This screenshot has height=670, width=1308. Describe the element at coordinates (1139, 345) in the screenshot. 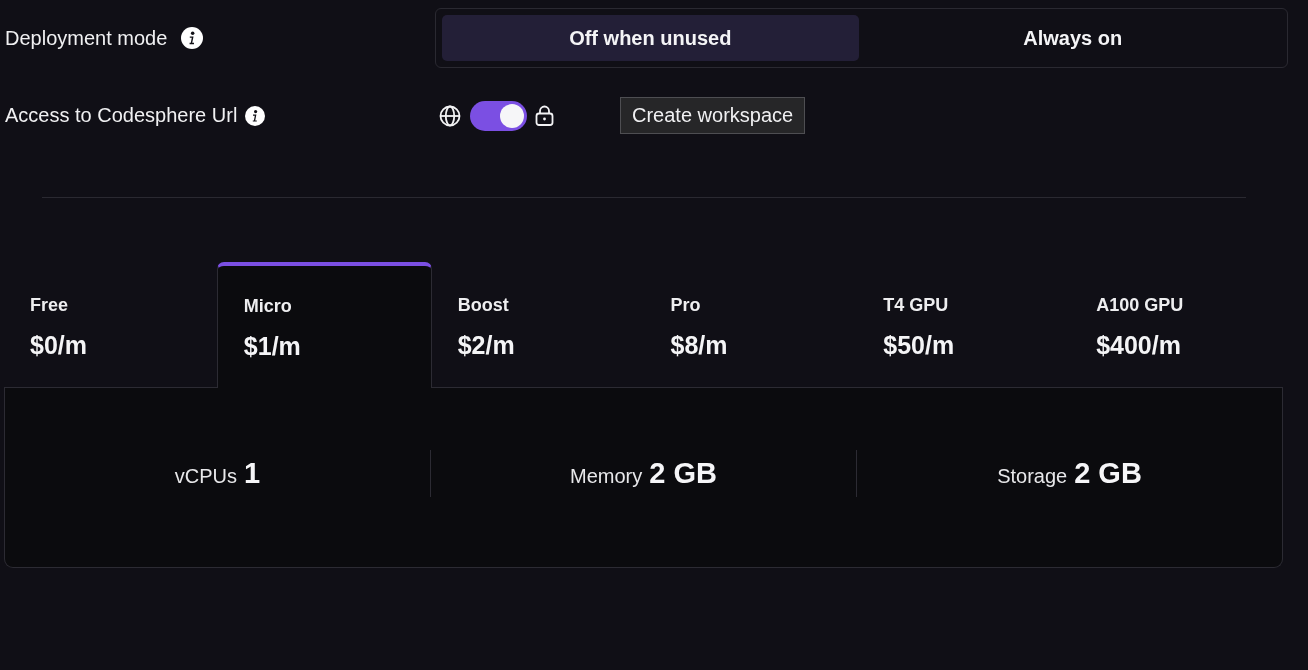

I see `plan-price: $400/m` at that location.